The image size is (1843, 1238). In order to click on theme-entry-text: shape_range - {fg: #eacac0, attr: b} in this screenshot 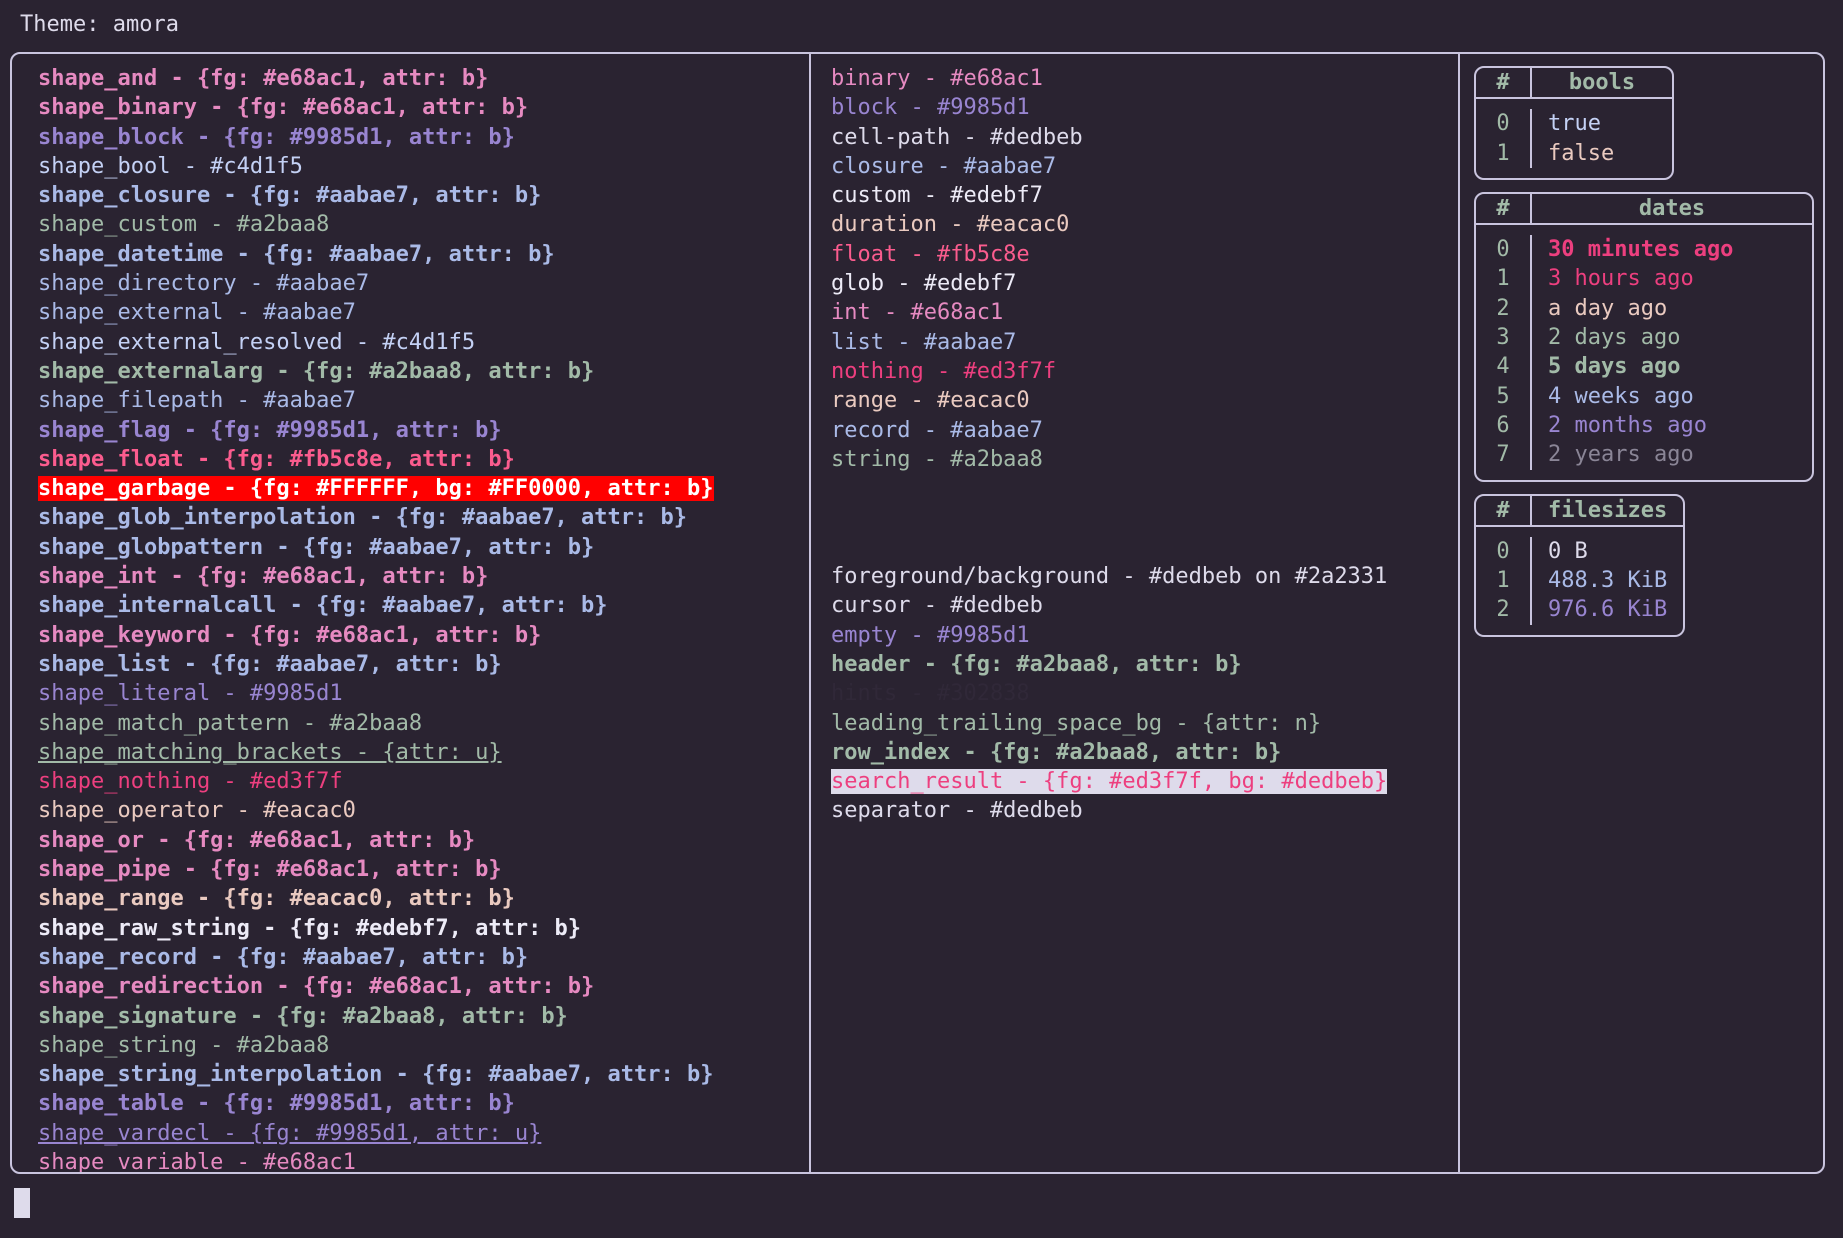, I will do `click(276, 899)`.